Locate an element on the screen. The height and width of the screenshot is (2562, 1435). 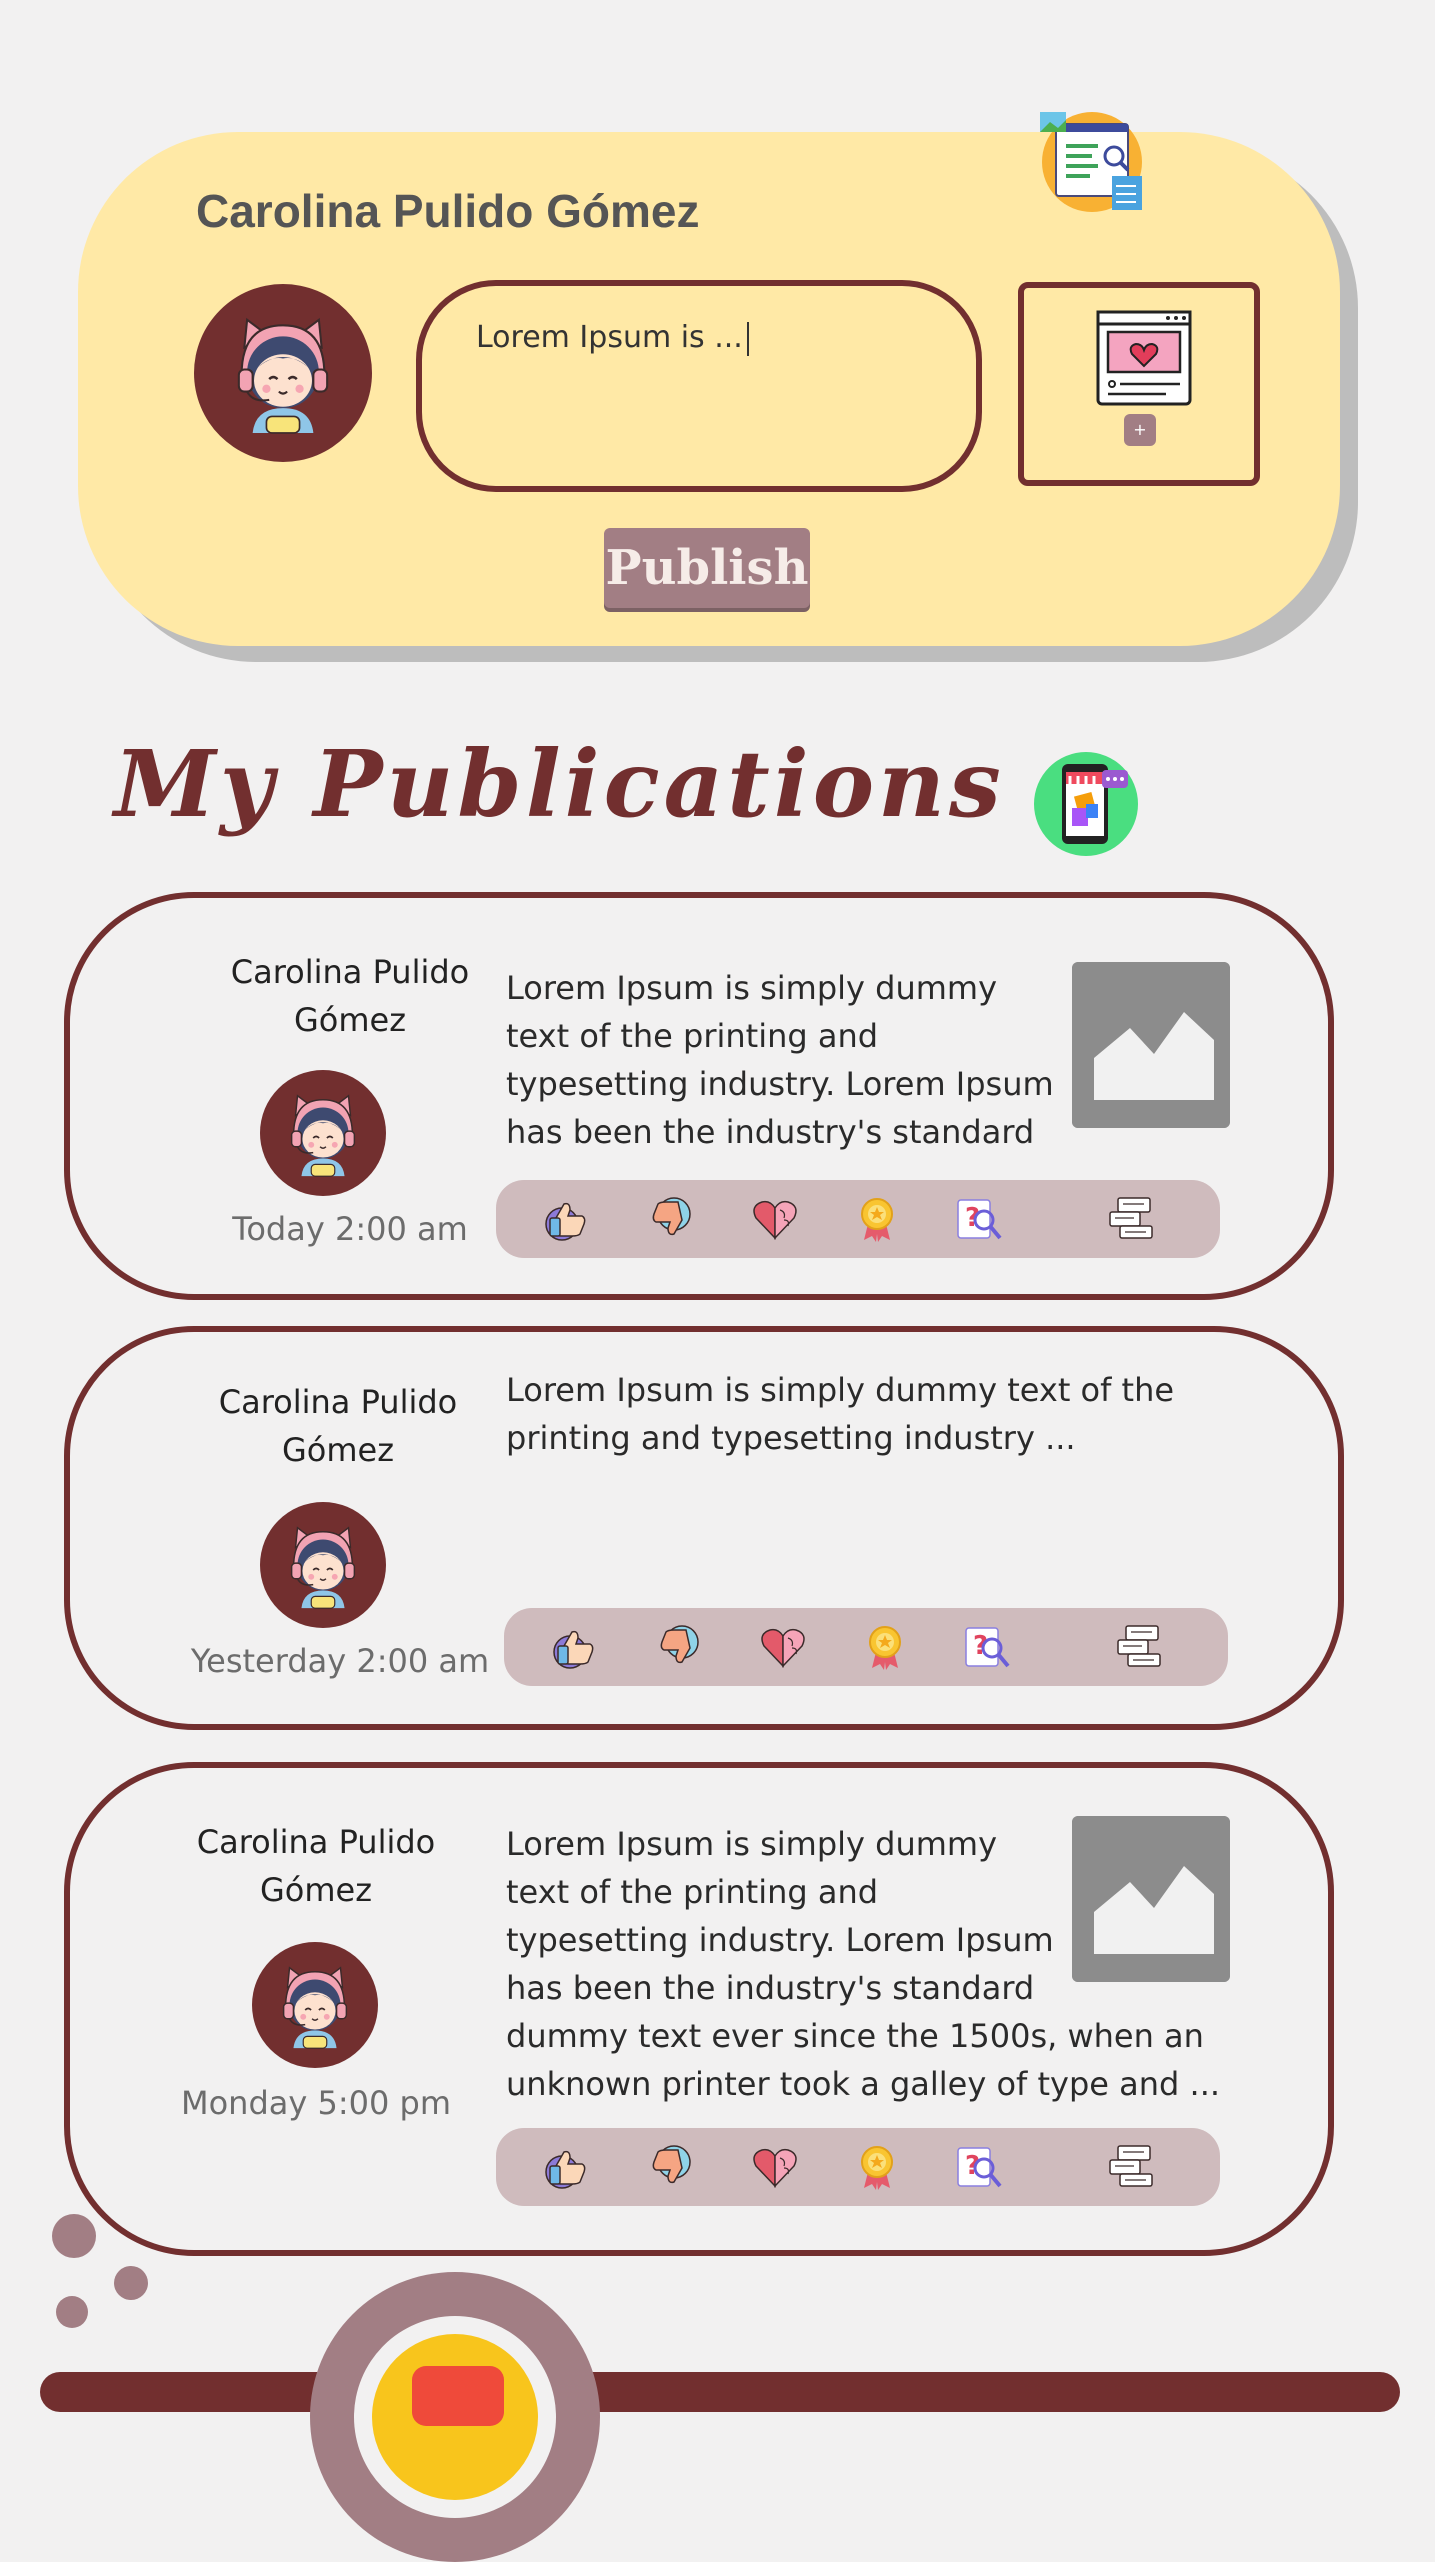
mobile-shop-icon is located at coordinates (1086, 804).